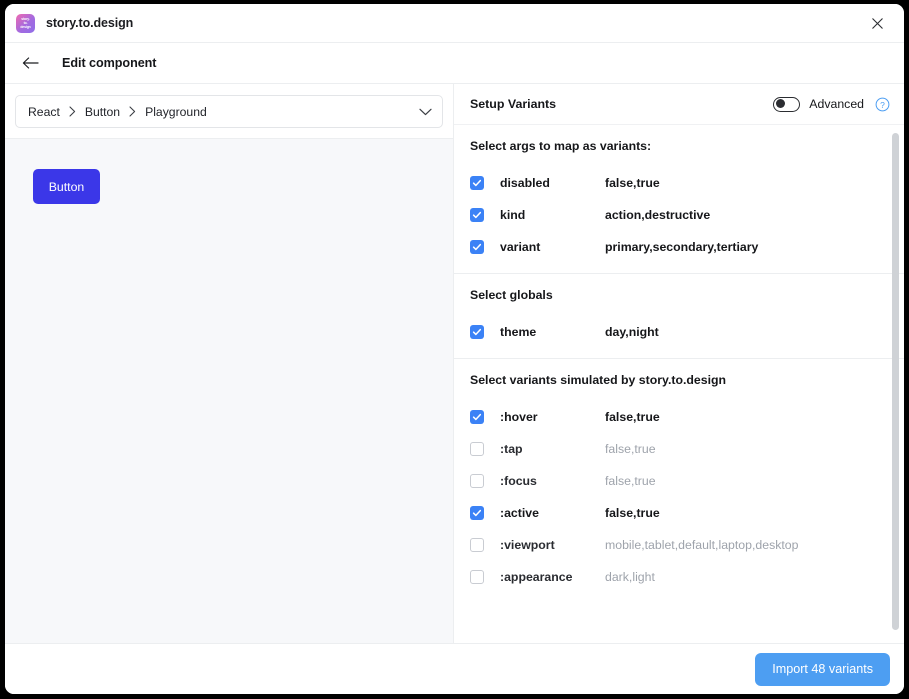 Image resolution: width=909 pixels, height=699 pixels. Describe the element at coordinates (780, 103) in the screenshot. I see `toggle-knob` at that location.